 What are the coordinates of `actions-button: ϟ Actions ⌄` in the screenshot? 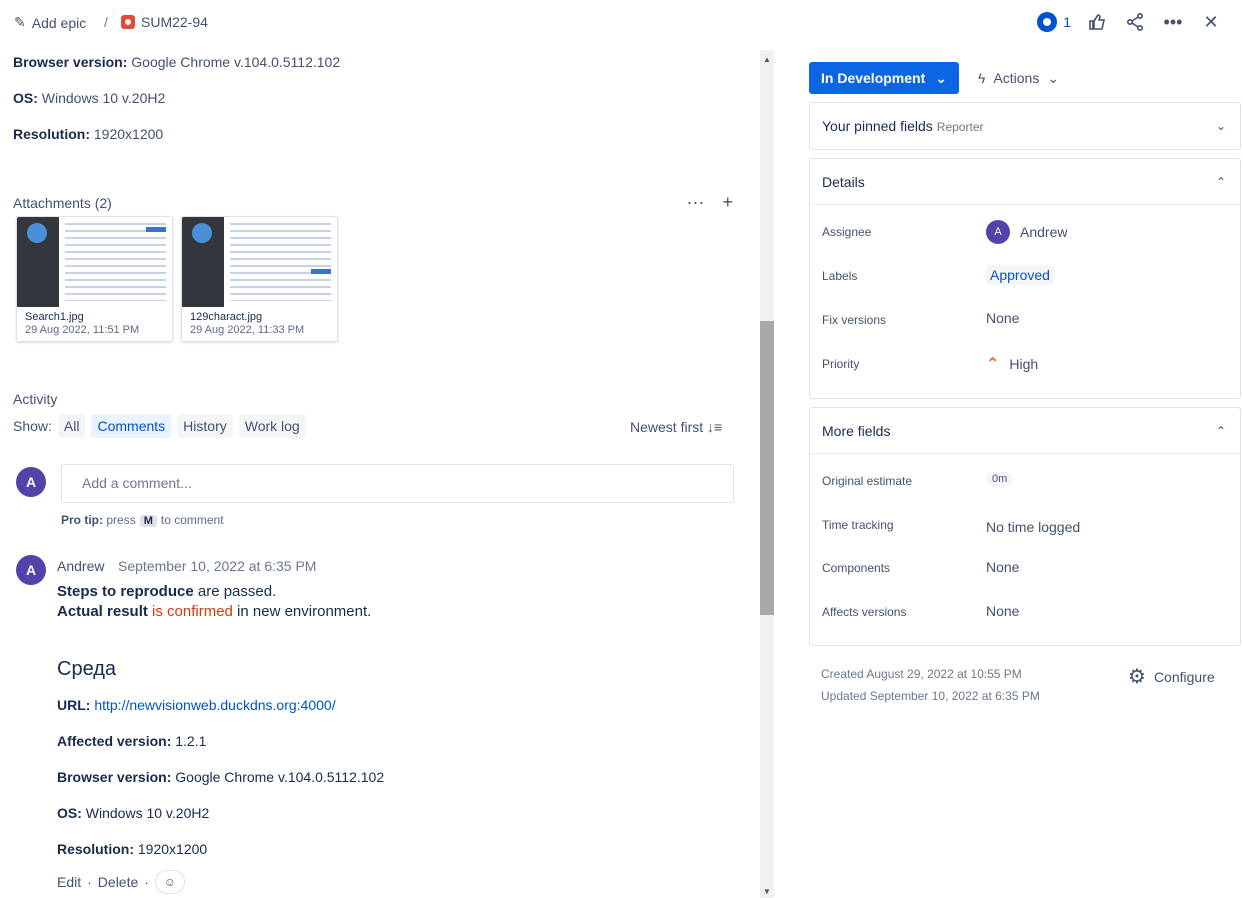 It's located at (1018, 78).